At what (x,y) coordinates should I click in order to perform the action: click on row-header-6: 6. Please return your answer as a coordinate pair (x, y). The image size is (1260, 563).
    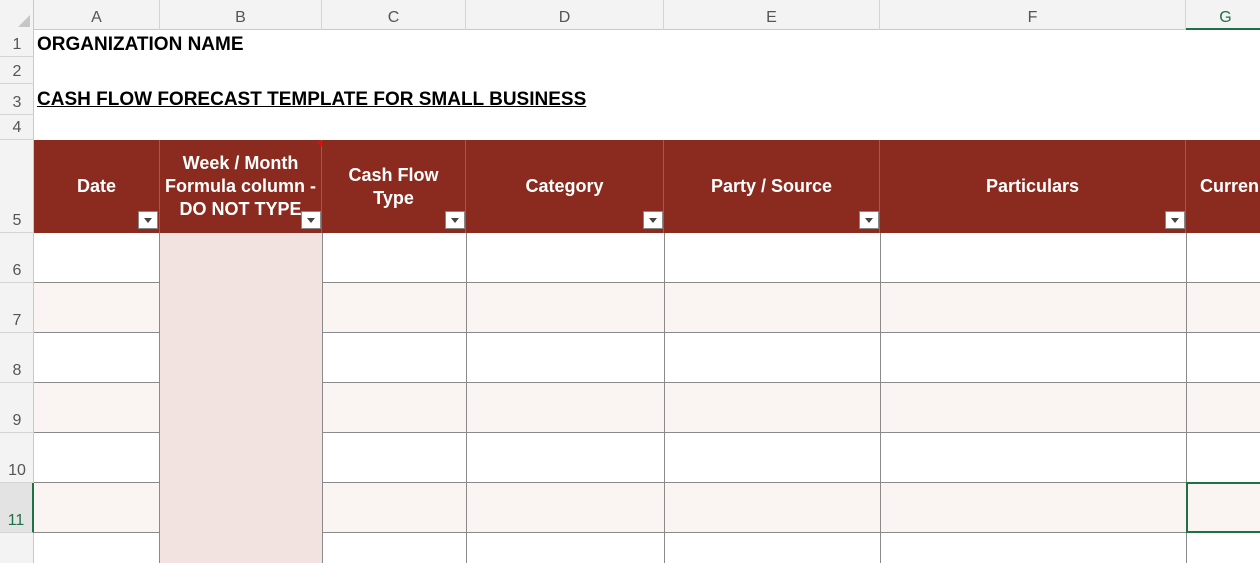
    Looking at the image, I should click on (17, 258).